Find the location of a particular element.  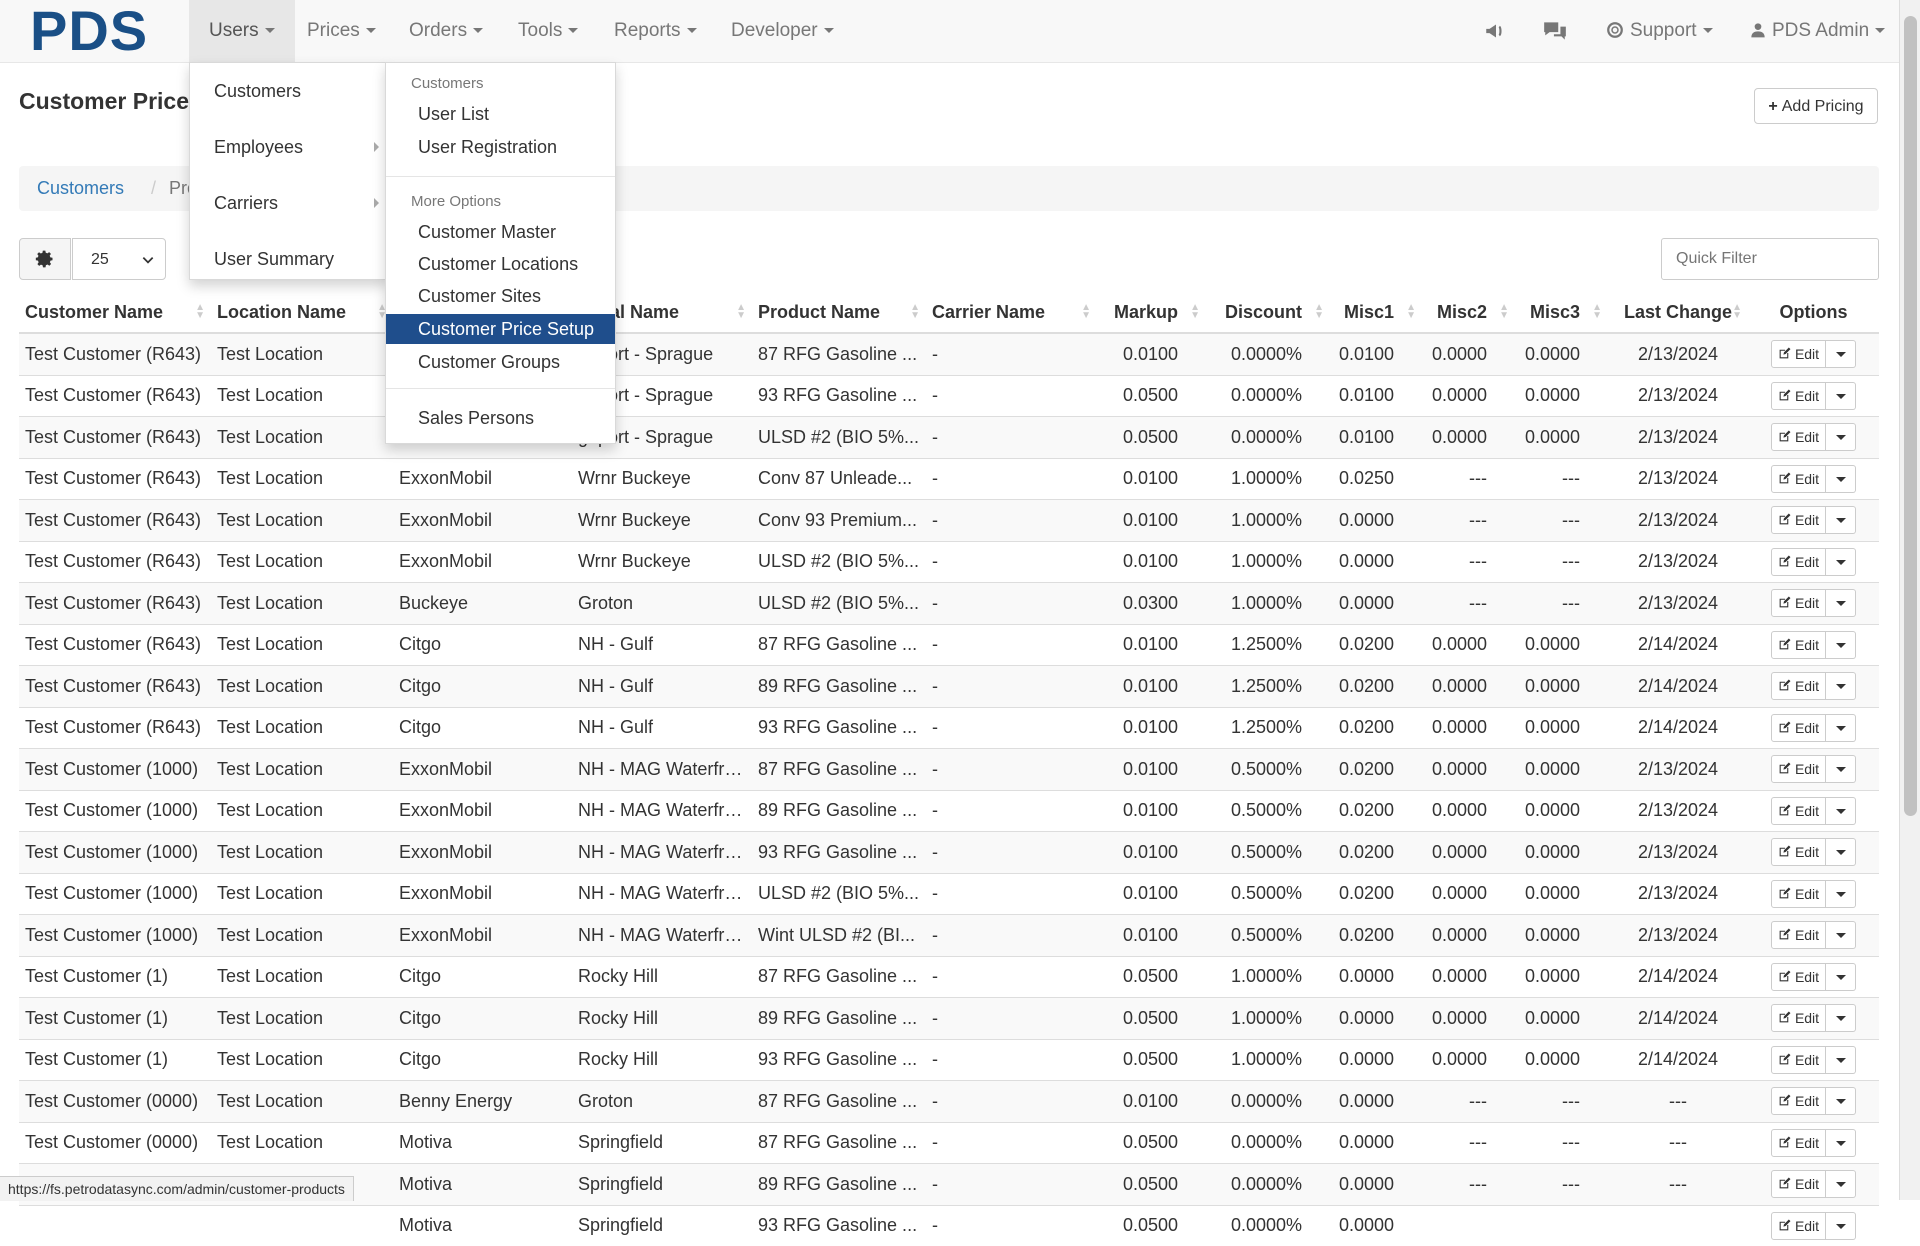

submenu-item-customer-locations: Customer Locations is located at coordinates (500, 264).